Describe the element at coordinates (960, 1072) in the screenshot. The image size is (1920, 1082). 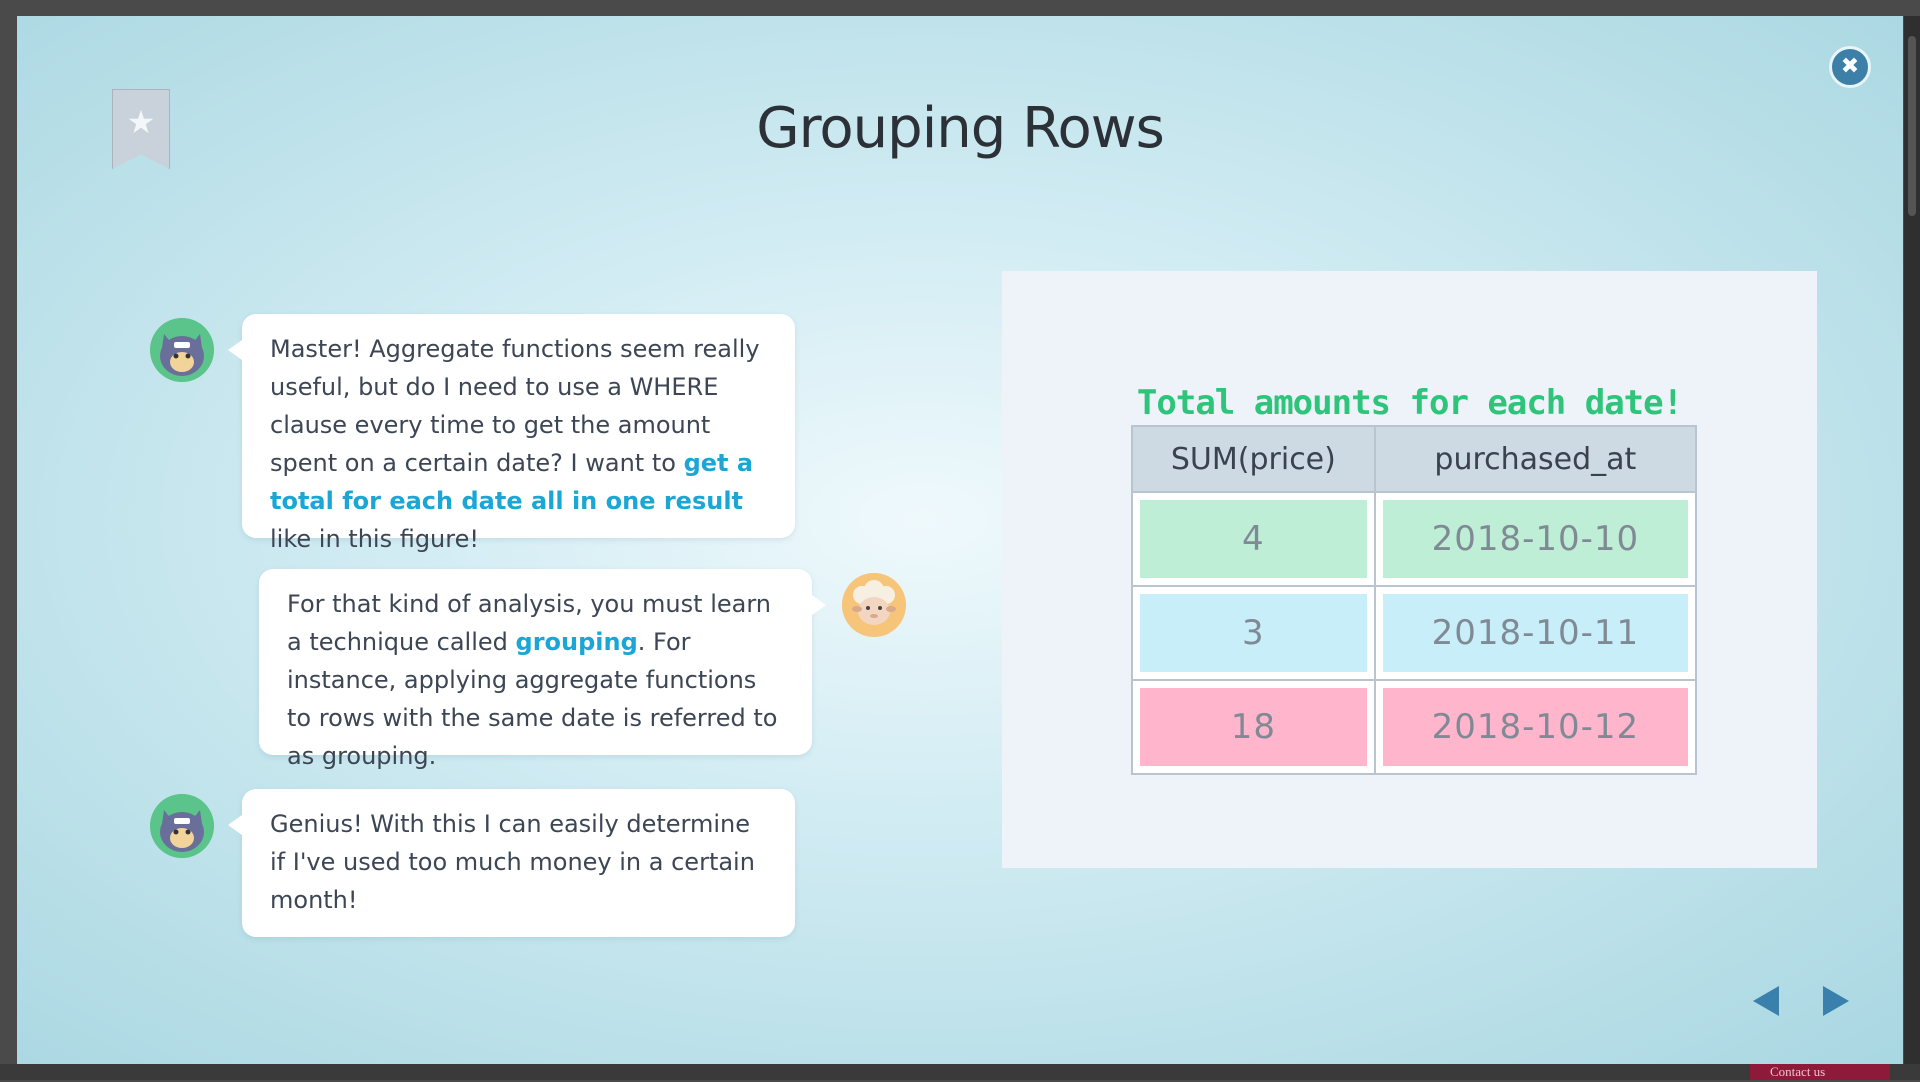
I see `background-page-strip` at that location.